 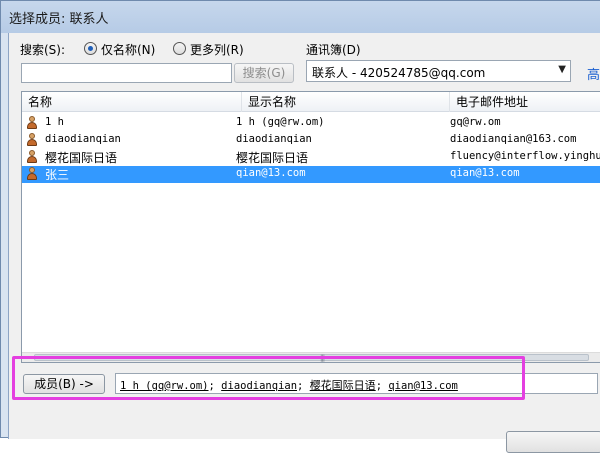 I want to click on title-bar: 选择成员: 联系人, so click(x=300, y=17).